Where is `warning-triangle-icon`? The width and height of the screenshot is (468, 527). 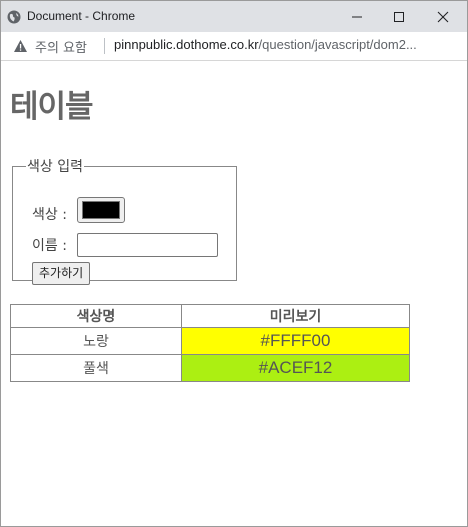 warning-triangle-icon is located at coordinates (20, 47).